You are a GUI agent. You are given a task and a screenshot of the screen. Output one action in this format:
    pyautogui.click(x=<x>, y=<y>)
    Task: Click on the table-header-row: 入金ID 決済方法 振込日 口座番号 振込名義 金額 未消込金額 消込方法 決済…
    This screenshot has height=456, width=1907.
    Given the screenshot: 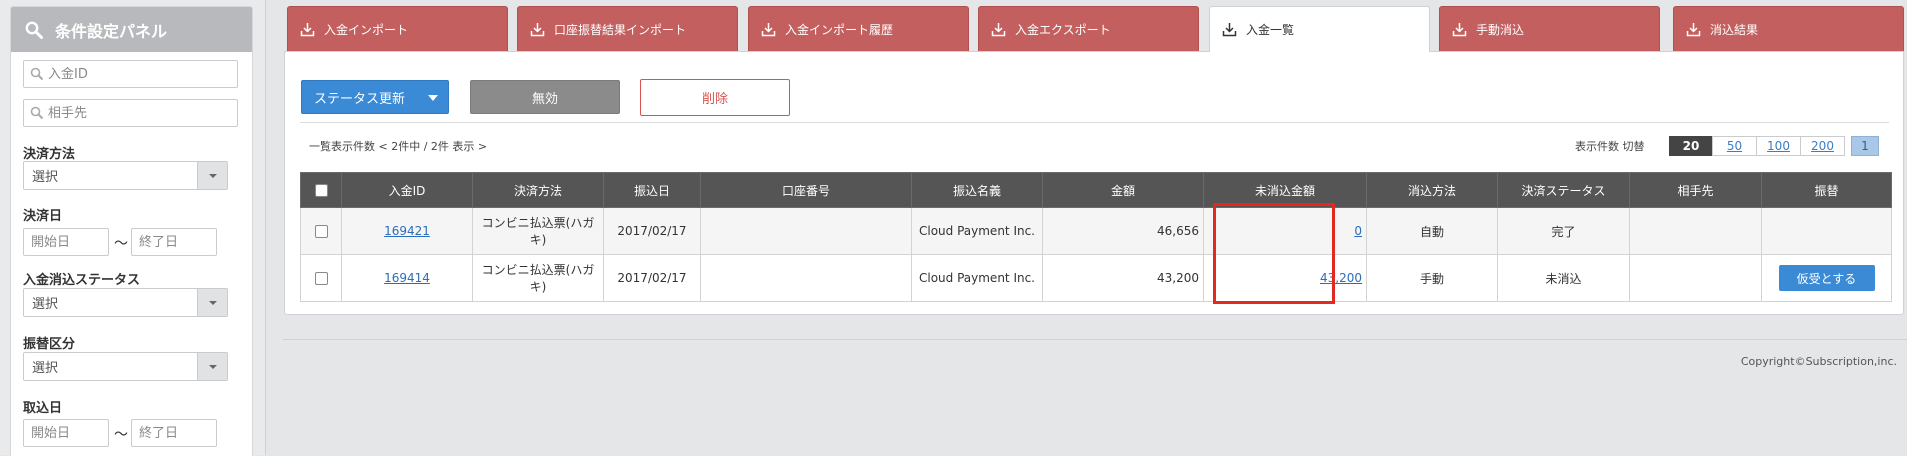 What is the action you would take?
    pyautogui.click(x=1096, y=190)
    